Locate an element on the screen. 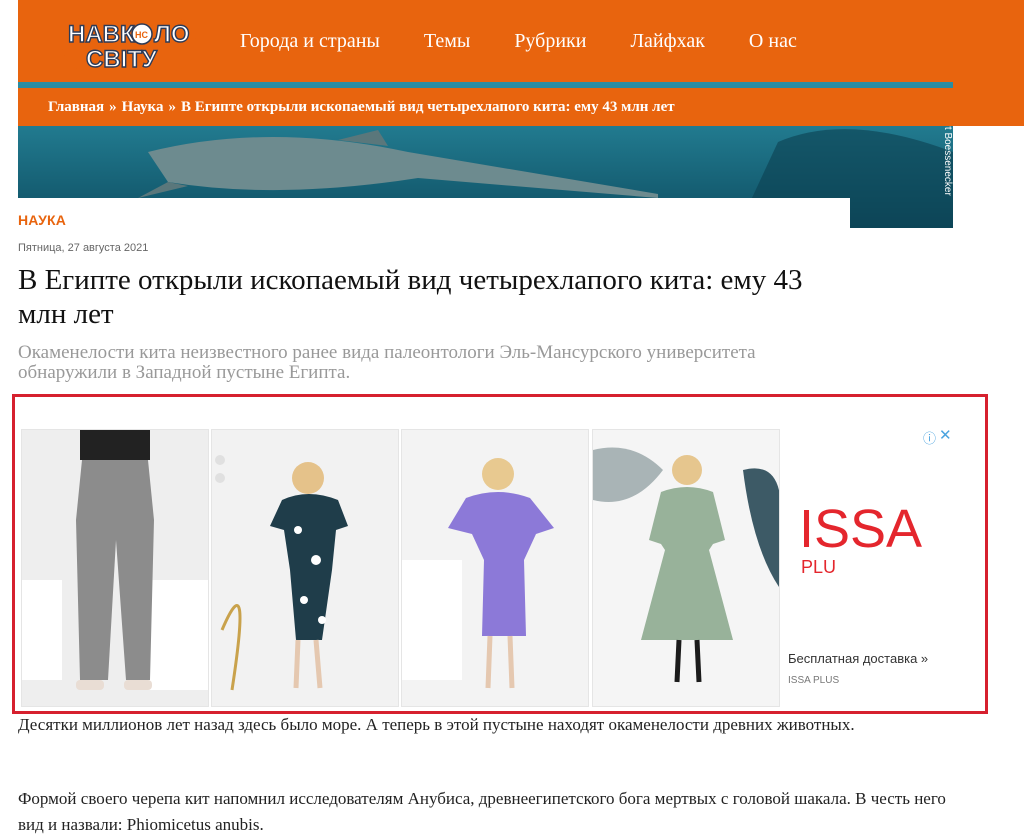  svg-text: PLU is located at coordinates (818, 567).